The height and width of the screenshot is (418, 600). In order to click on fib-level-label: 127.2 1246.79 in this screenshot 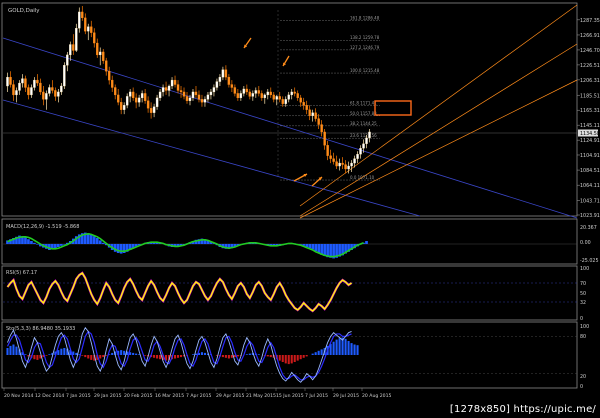, I will do `click(365, 47)`.